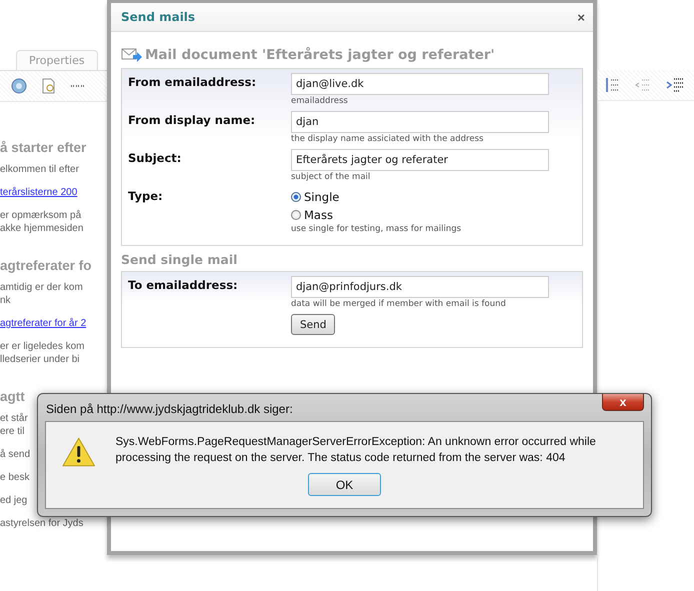 Image resolution: width=694 pixels, height=591 pixels. What do you see at coordinates (399, 304) in the screenshot?
I see `hint-text: data will be merged if member with email is found` at bounding box center [399, 304].